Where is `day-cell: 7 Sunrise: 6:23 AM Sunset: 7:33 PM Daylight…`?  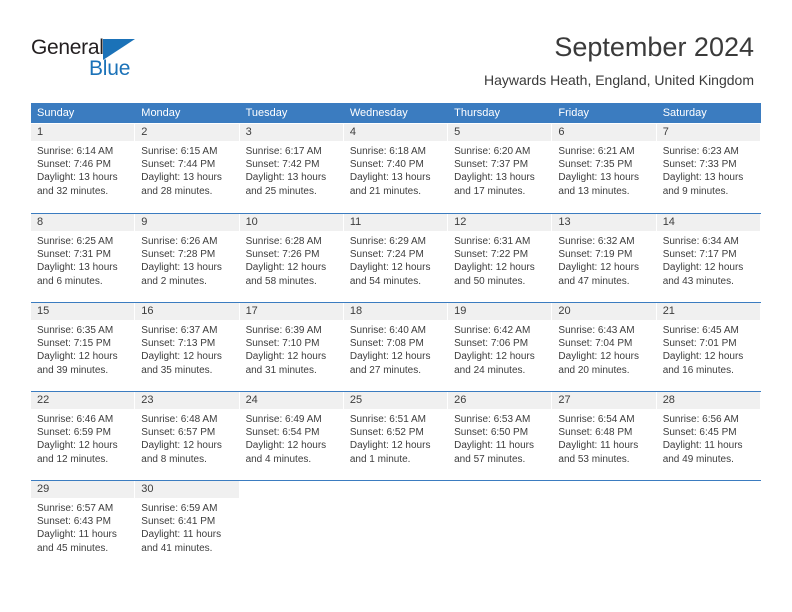
day-cell: 7 Sunrise: 6:23 AM Sunset: 7:33 PM Daylight… is located at coordinates (708, 168).